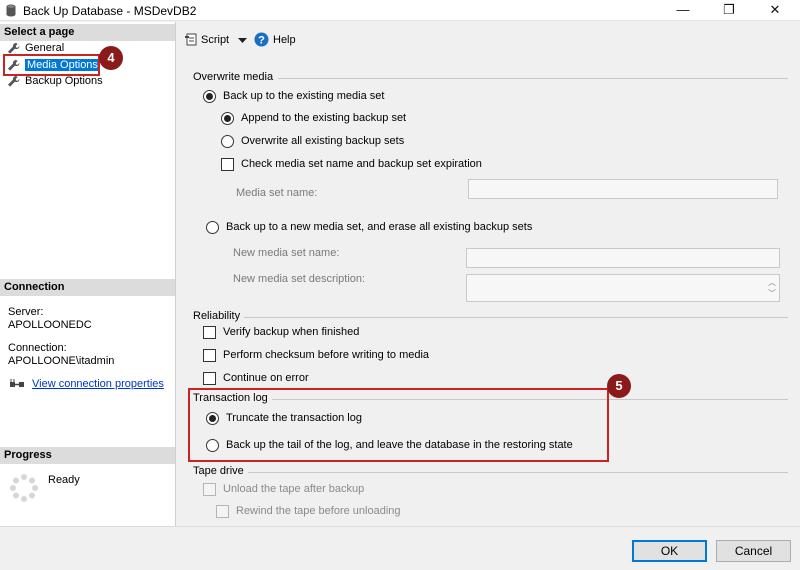  What do you see at coordinates (233, 77) in the screenshot?
I see `overwrite-media-title: Overwrite media` at bounding box center [233, 77].